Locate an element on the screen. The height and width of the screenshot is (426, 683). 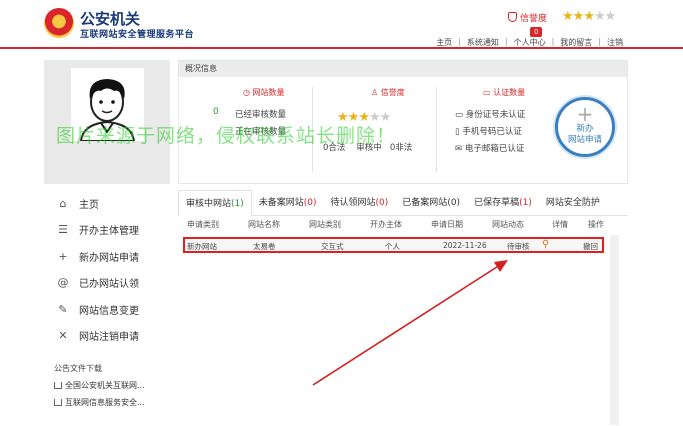
cert-item: ✉ 电子邮箱已认证 is located at coordinates (490, 149).